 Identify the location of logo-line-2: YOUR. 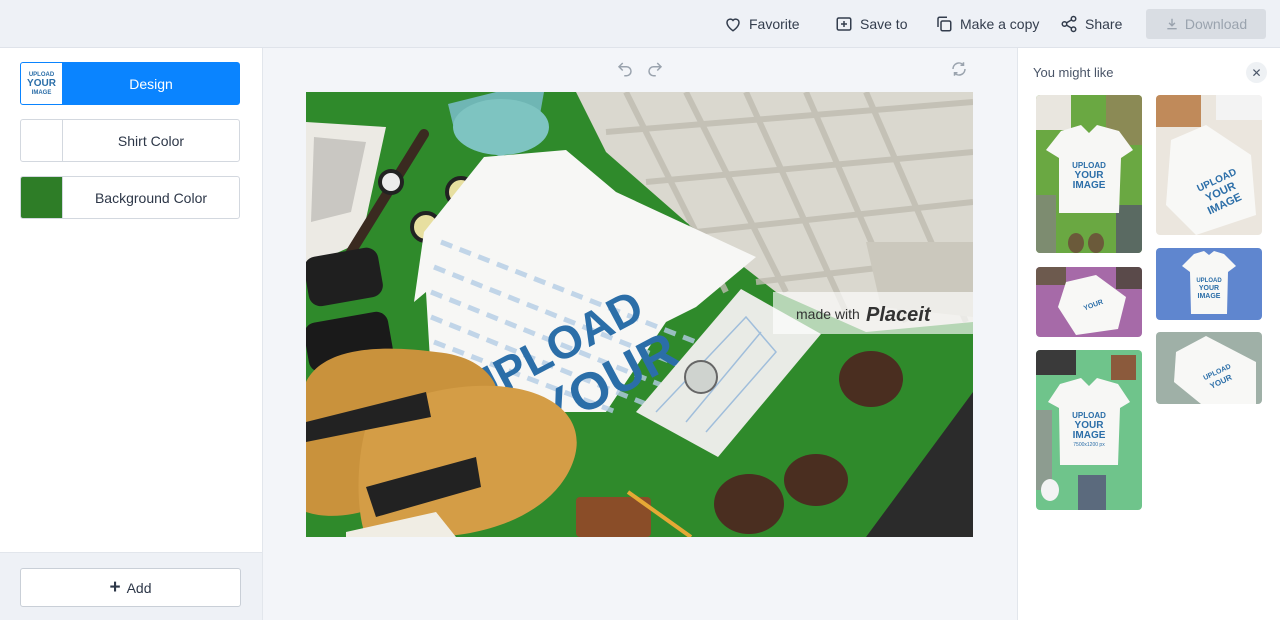
(41, 83).